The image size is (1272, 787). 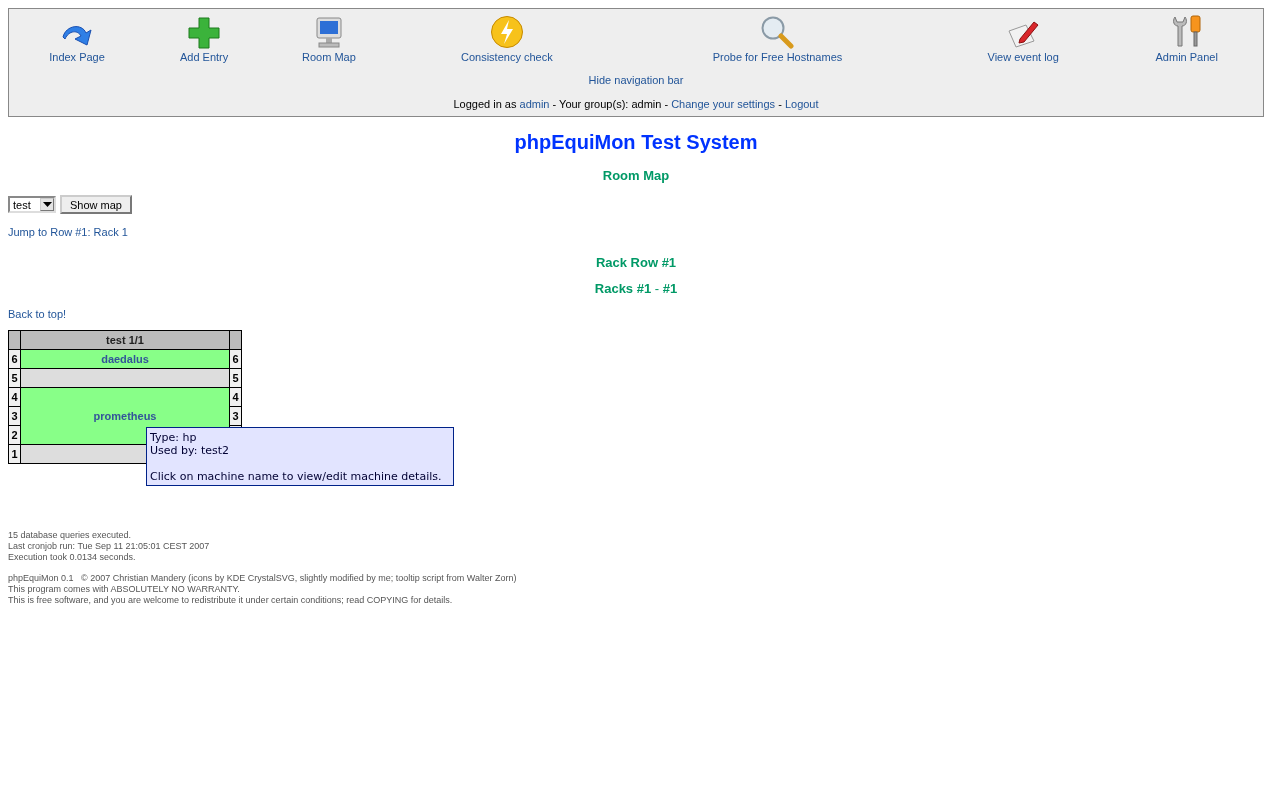 What do you see at coordinates (96, 204) in the screenshot?
I see `show-map-button: Show map` at bounding box center [96, 204].